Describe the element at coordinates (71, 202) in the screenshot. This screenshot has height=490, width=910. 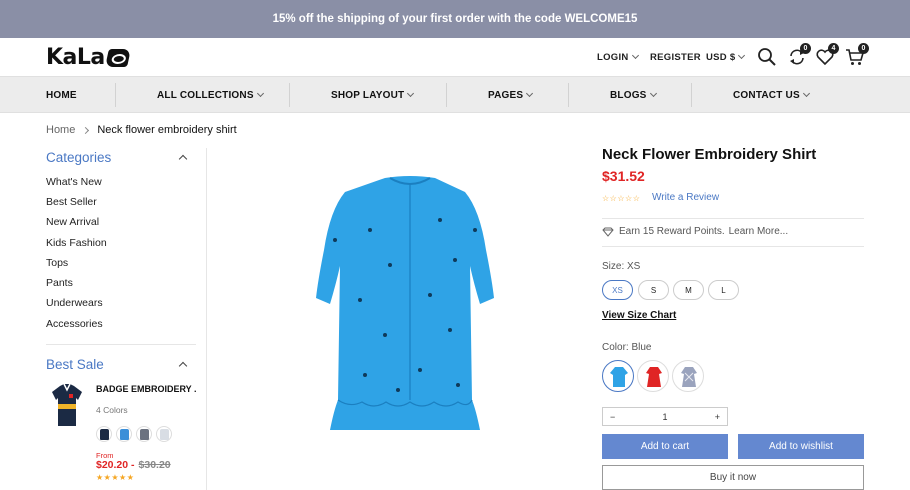
I see `category-best-seller: Best Seller` at that location.